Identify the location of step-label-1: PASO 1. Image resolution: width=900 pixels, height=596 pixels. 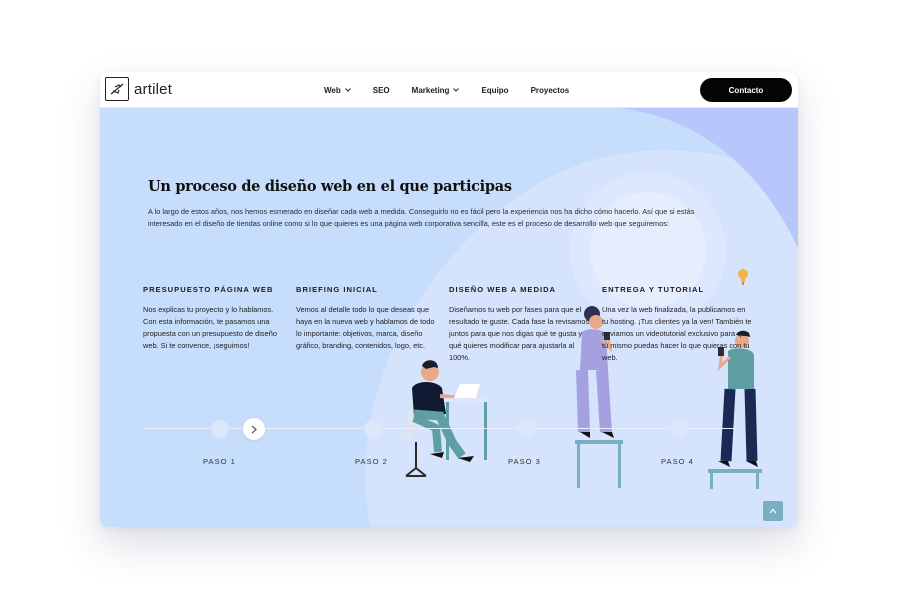
(219, 461).